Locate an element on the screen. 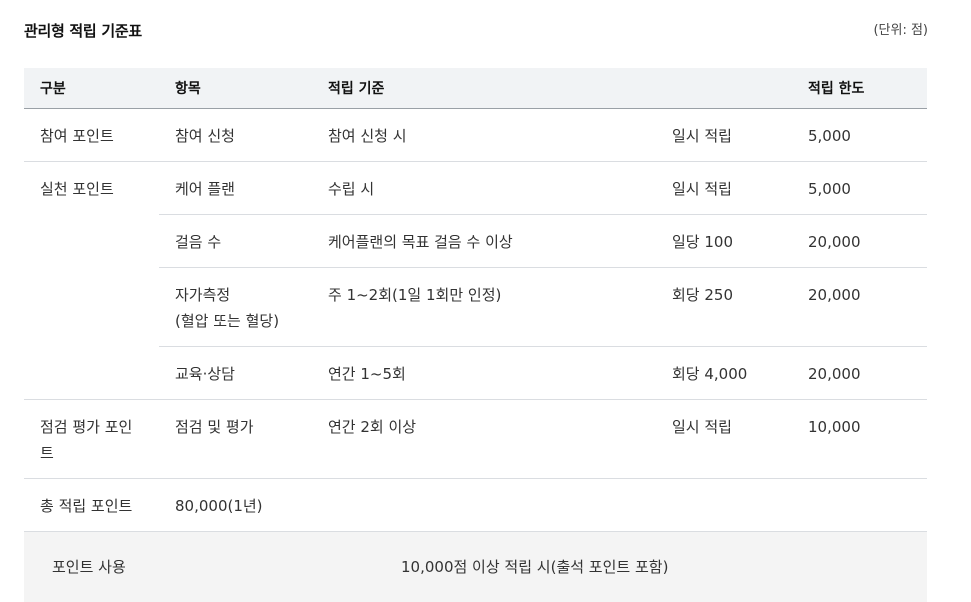 The image size is (971, 602). column-header-category: 구분 is located at coordinates (91, 88).